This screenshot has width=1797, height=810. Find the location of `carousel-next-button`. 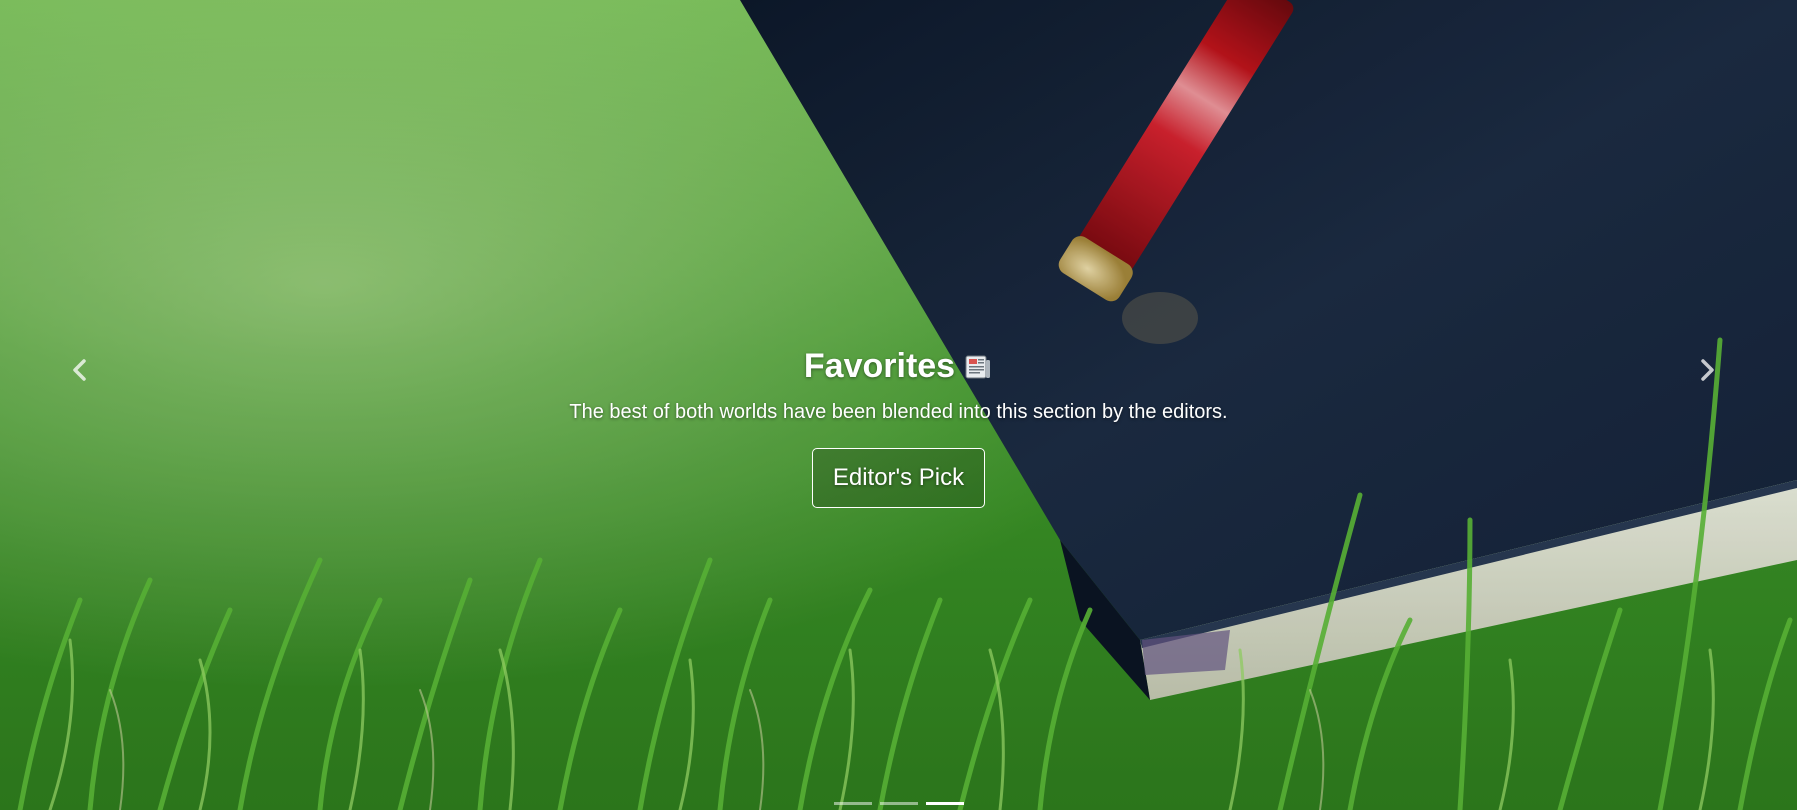

carousel-next-button is located at coordinates (1707, 370).